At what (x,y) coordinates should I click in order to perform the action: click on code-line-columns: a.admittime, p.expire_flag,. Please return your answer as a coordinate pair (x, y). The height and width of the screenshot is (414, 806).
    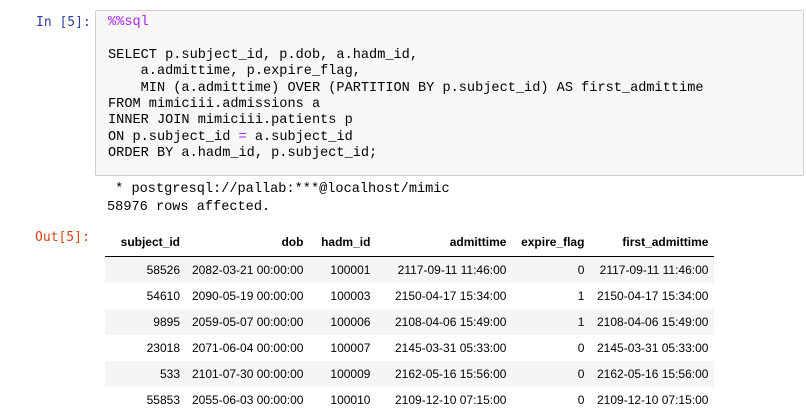
    Looking at the image, I should click on (234, 72).